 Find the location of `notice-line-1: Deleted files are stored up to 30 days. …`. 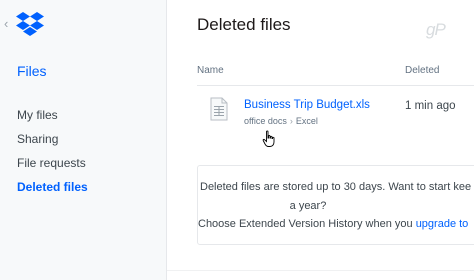

notice-line-1: Deleted files are stored up to 30 days. … is located at coordinates (336, 187).